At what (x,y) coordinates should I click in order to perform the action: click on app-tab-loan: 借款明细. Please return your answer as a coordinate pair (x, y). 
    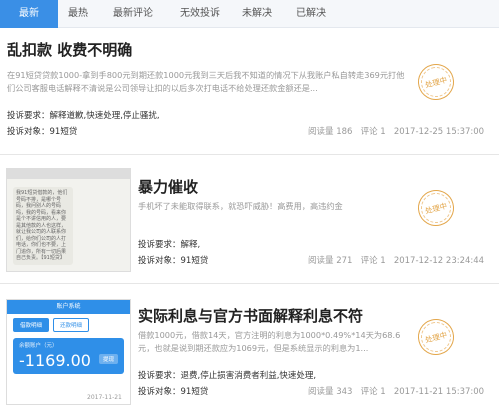
    Looking at the image, I should click on (31, 325).